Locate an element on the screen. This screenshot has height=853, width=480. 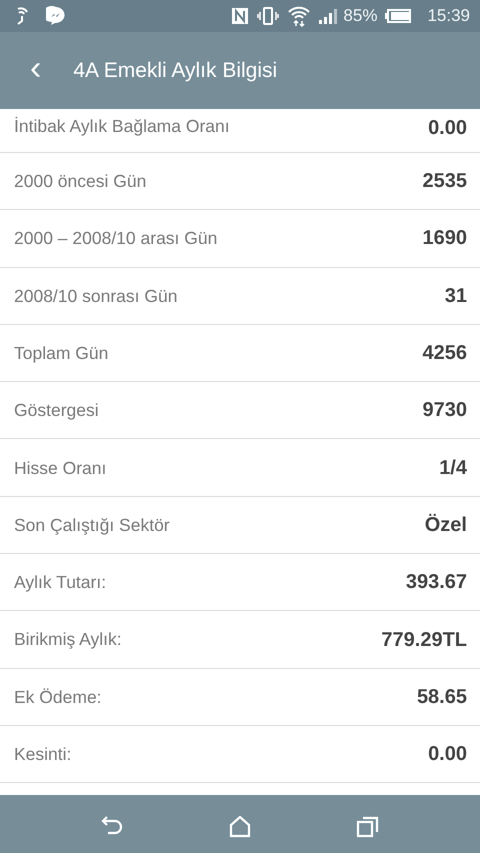
row-label: Son Çalıştığı Sektör is located at coordinates (92, 525).